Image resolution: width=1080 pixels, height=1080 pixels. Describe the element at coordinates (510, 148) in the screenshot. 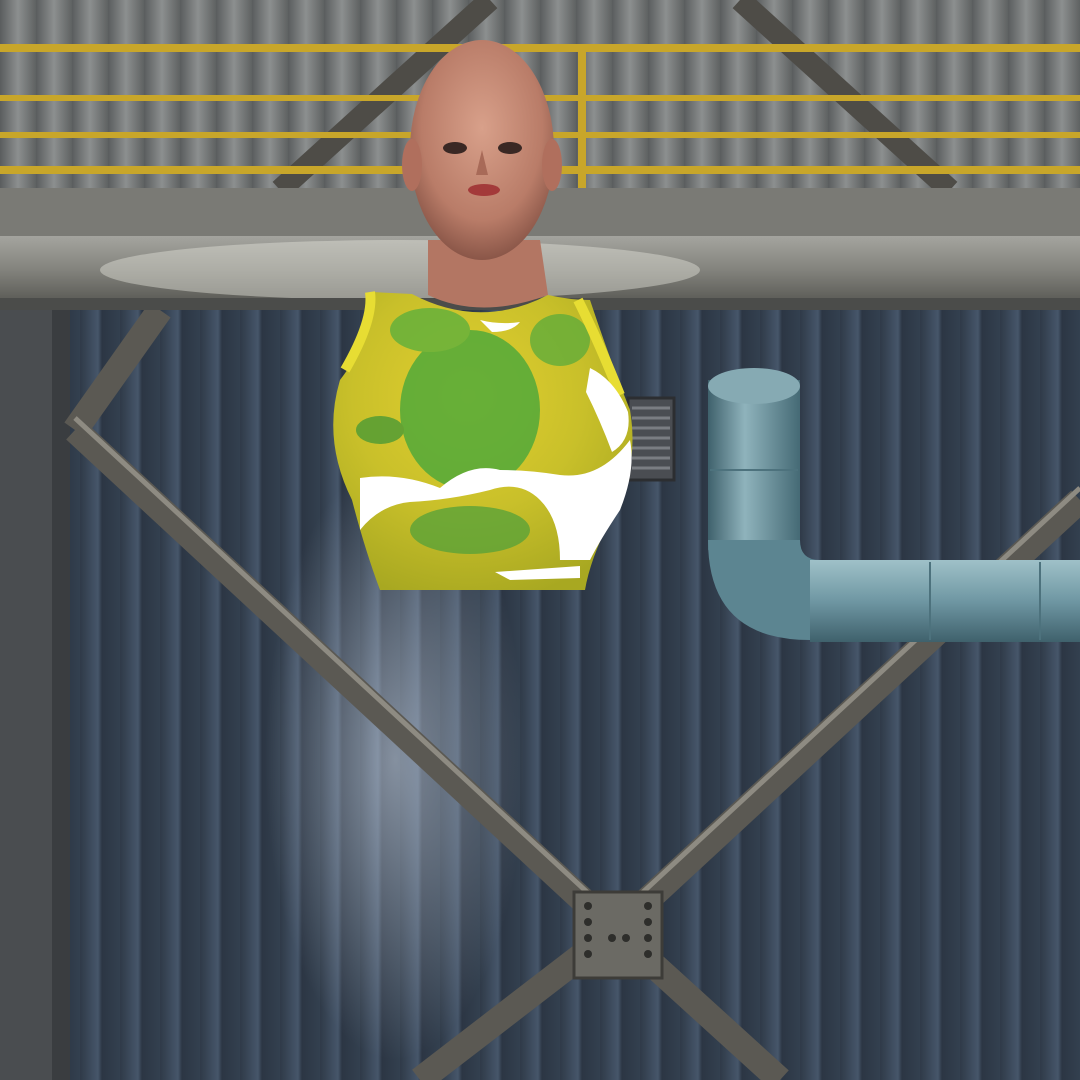

I see `character-eye-right` at that location.